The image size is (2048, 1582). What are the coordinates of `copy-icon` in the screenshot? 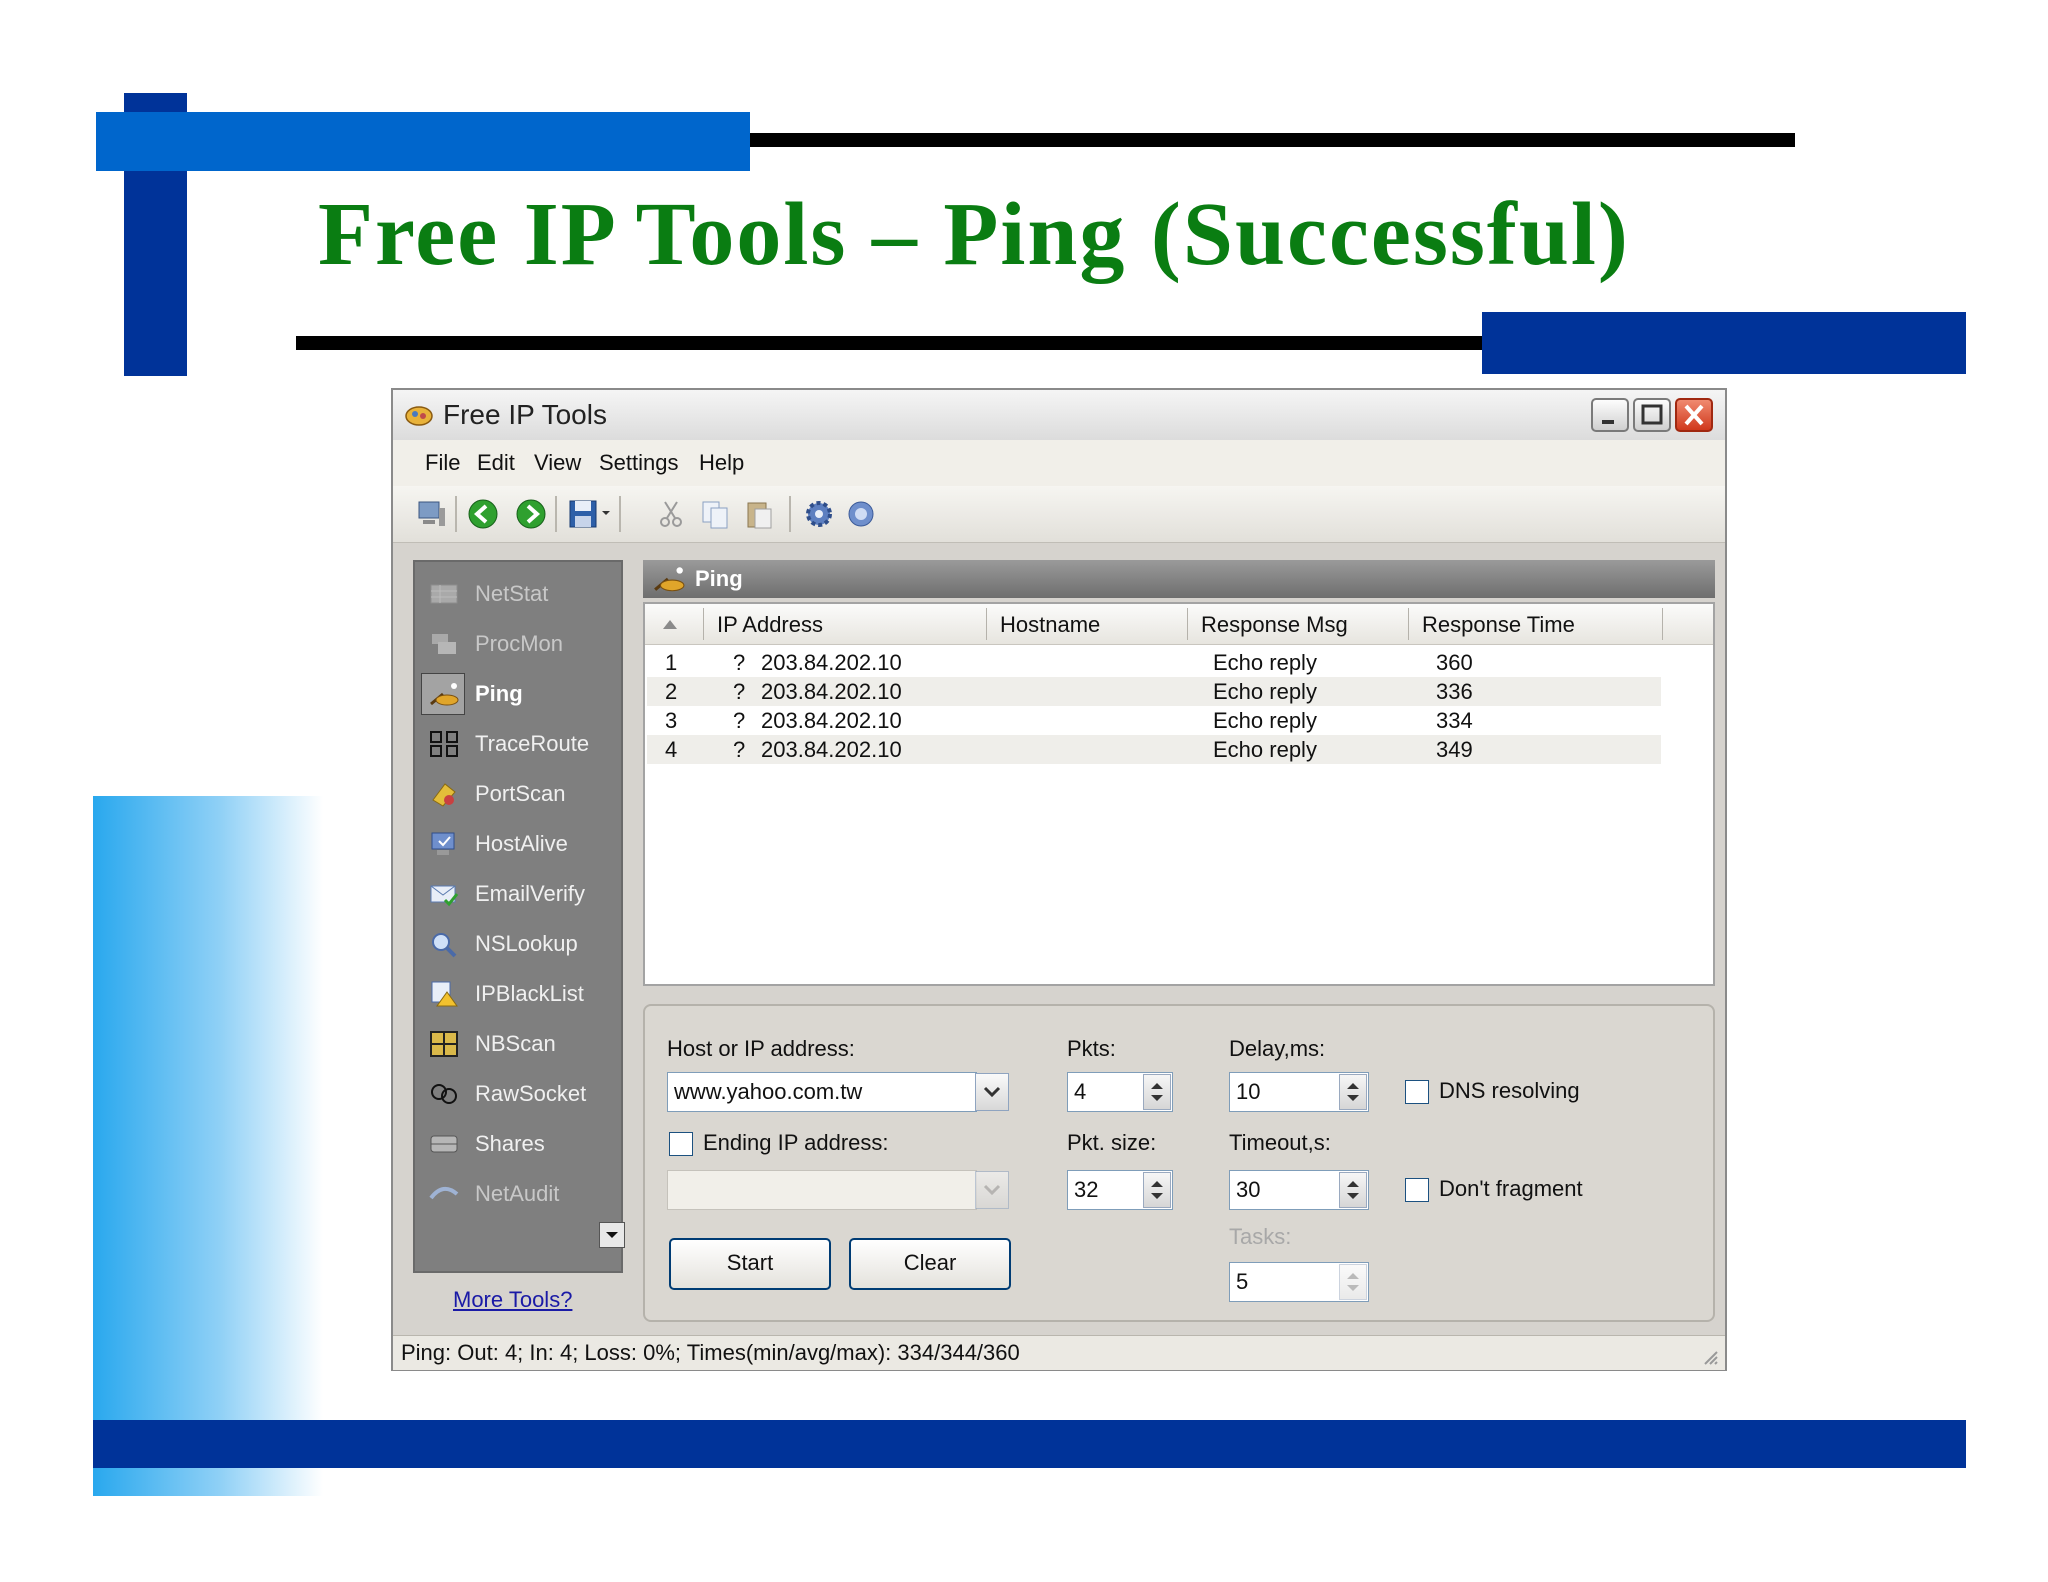 It's located at (715, 514).